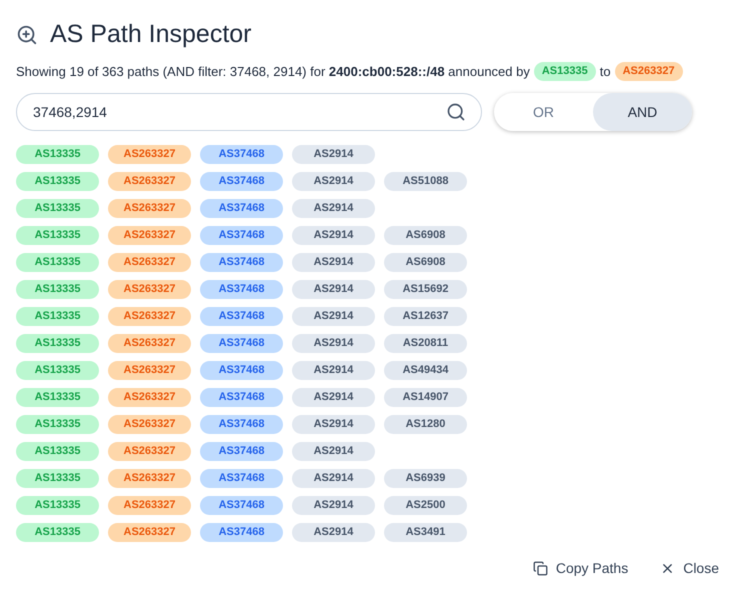  I want to click on copy-icon, so click(540, 568).